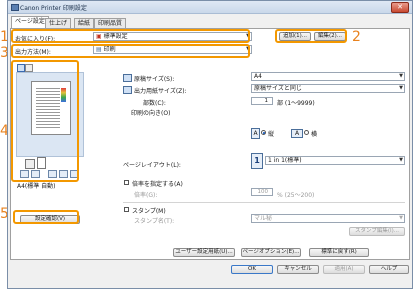 This screenshot has height=291, width=416. Describe the element at coordinates (271, 134) in the screenshot. I see `portrait-label: 縦` at that location.